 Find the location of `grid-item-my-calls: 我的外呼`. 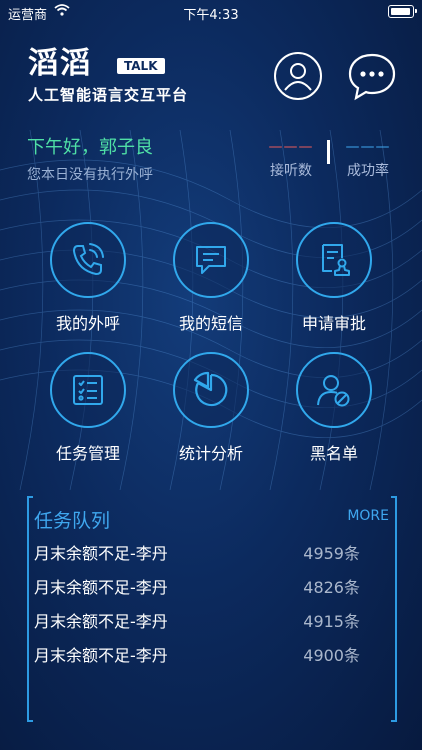

grid-item-my-calls: 我的外呼 is located at coordinates (88, 278).